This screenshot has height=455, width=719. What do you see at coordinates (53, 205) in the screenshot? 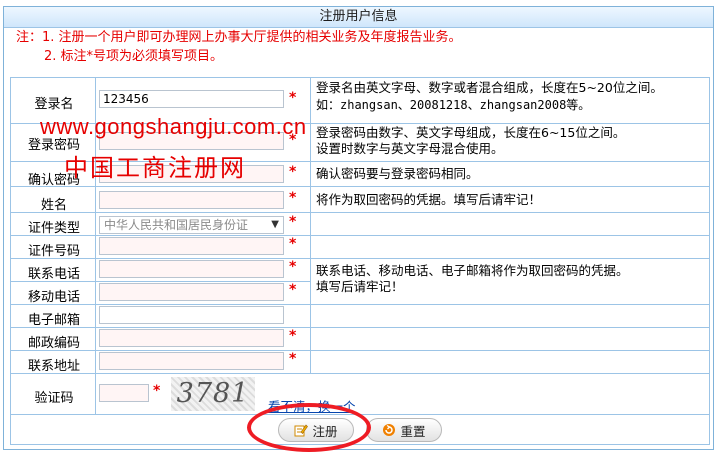
I see `name-label: 姓名` at bounding box center [53, 205].